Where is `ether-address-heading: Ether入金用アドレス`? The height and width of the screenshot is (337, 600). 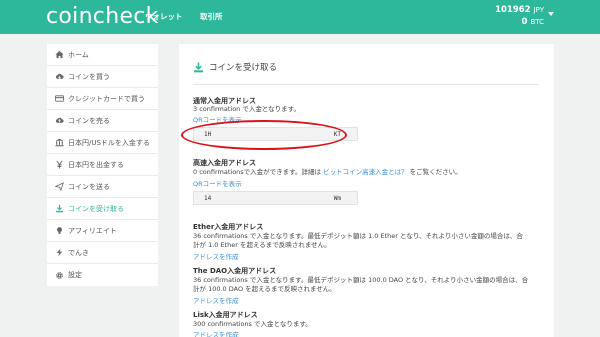 ether-address-heading: Ether入金用アドレス is located at coordinates (228, 227).